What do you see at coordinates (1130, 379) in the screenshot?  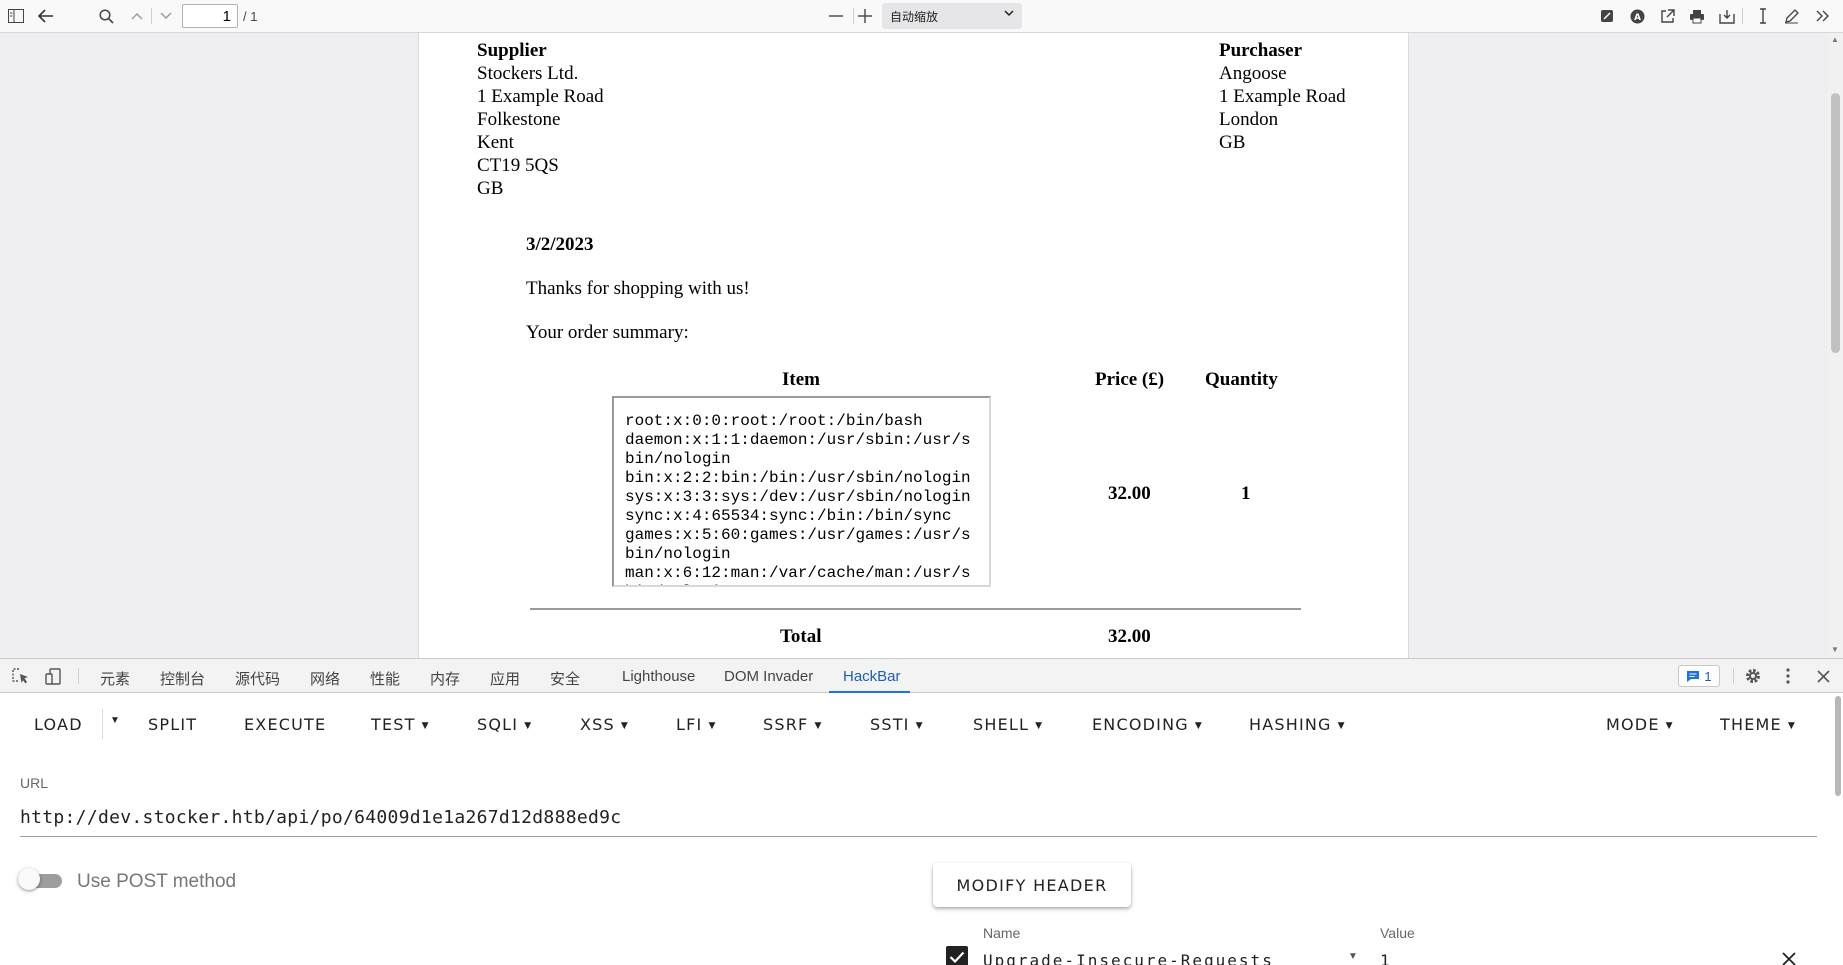 I see `price-column-header: Price (£)` at bounding box center [1130, 379].